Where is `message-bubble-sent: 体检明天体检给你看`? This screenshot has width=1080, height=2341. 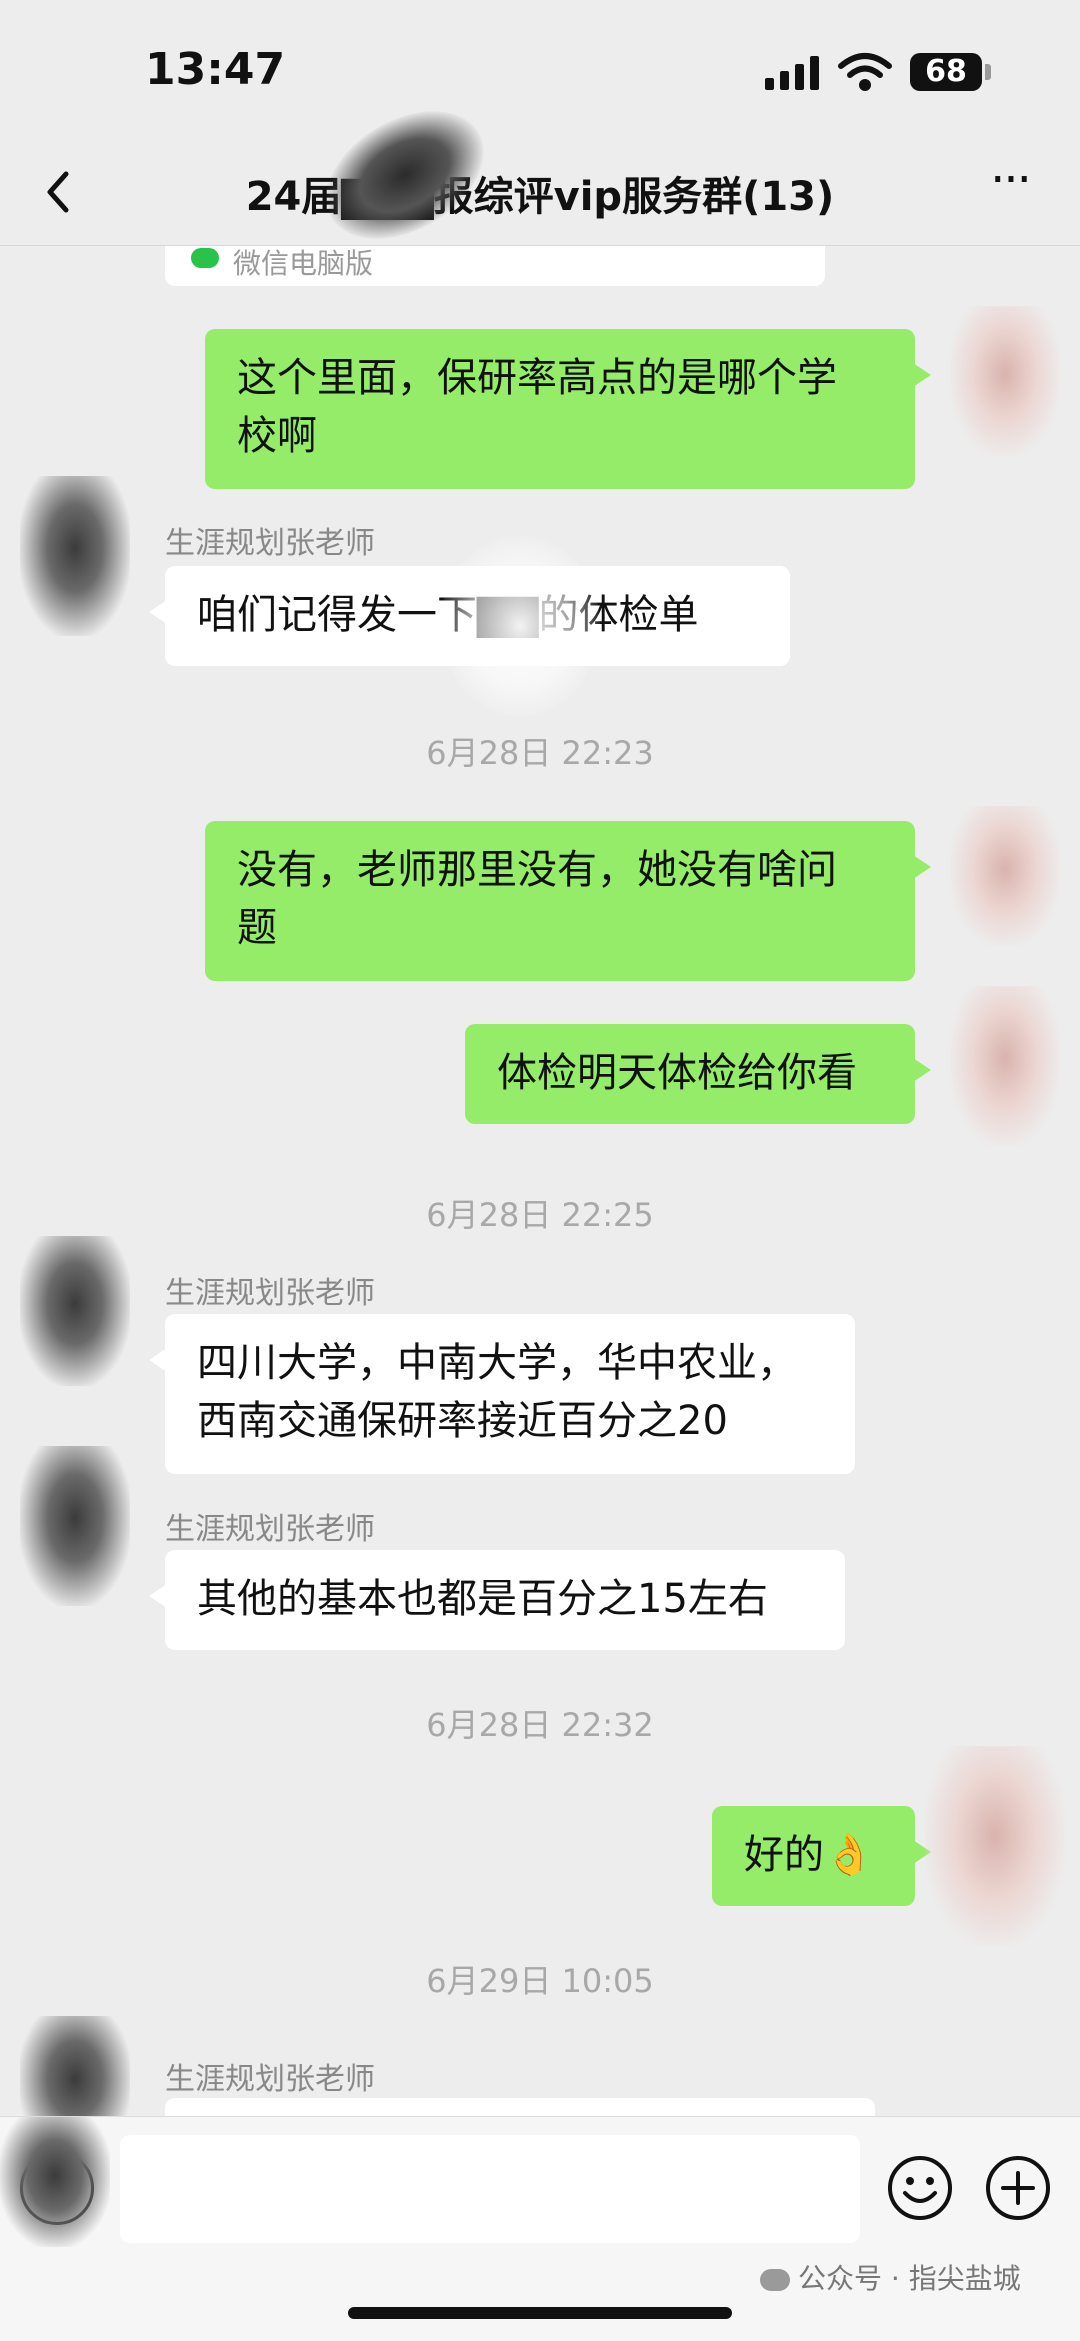 message-bubble-sent: 体检明天体检给你看 is located at coordinates (698, 1074).